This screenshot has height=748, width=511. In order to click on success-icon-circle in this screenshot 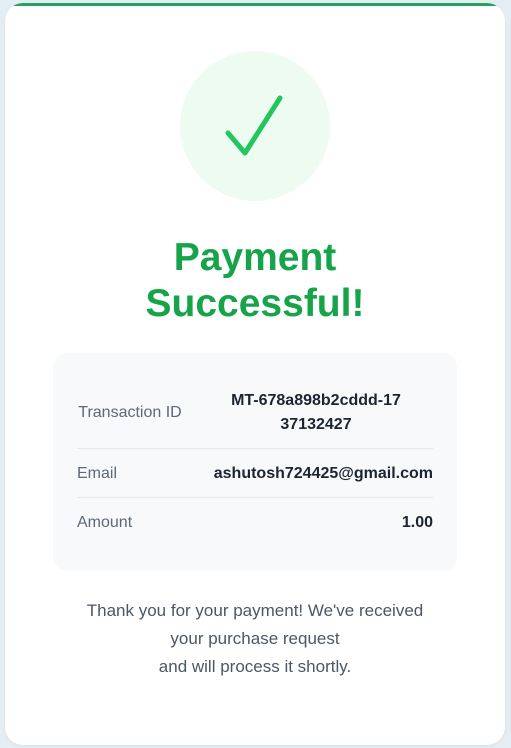, I will do `click(255, 126)`.